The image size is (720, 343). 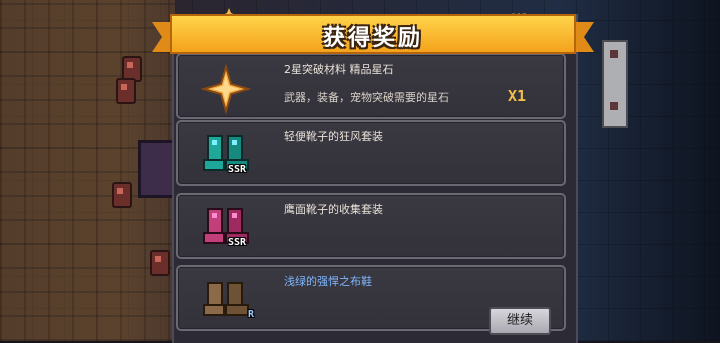 What do you see at coordinates (226, 89) in the screenshot?
I see `gold-star-icon` at bounding box center [226, 89].